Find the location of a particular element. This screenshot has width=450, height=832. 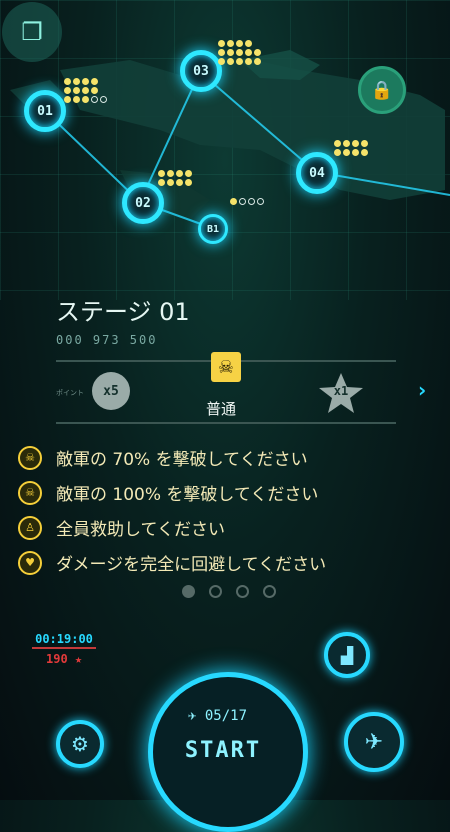

settings-button: ⚙ is located at coordinates (80, 744).